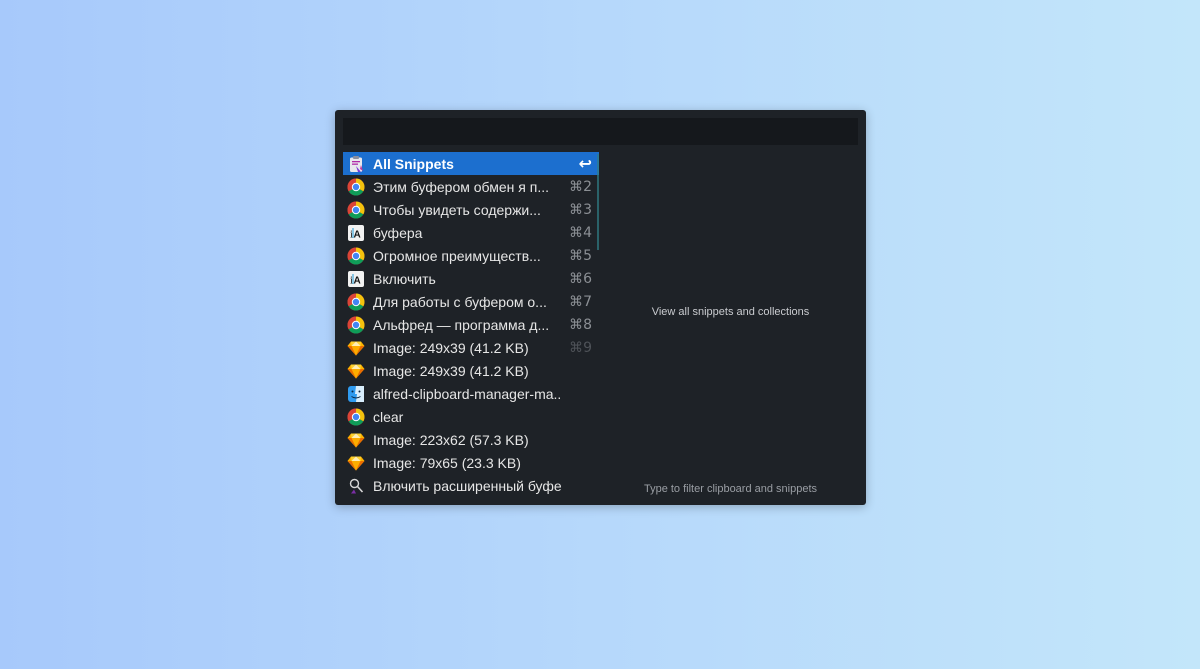 This screenshot has width=1200, height=669. Describe the element at coordinates (730, 312) in the screenshot. I see `preview-description: View all snippets and collections` at that location.